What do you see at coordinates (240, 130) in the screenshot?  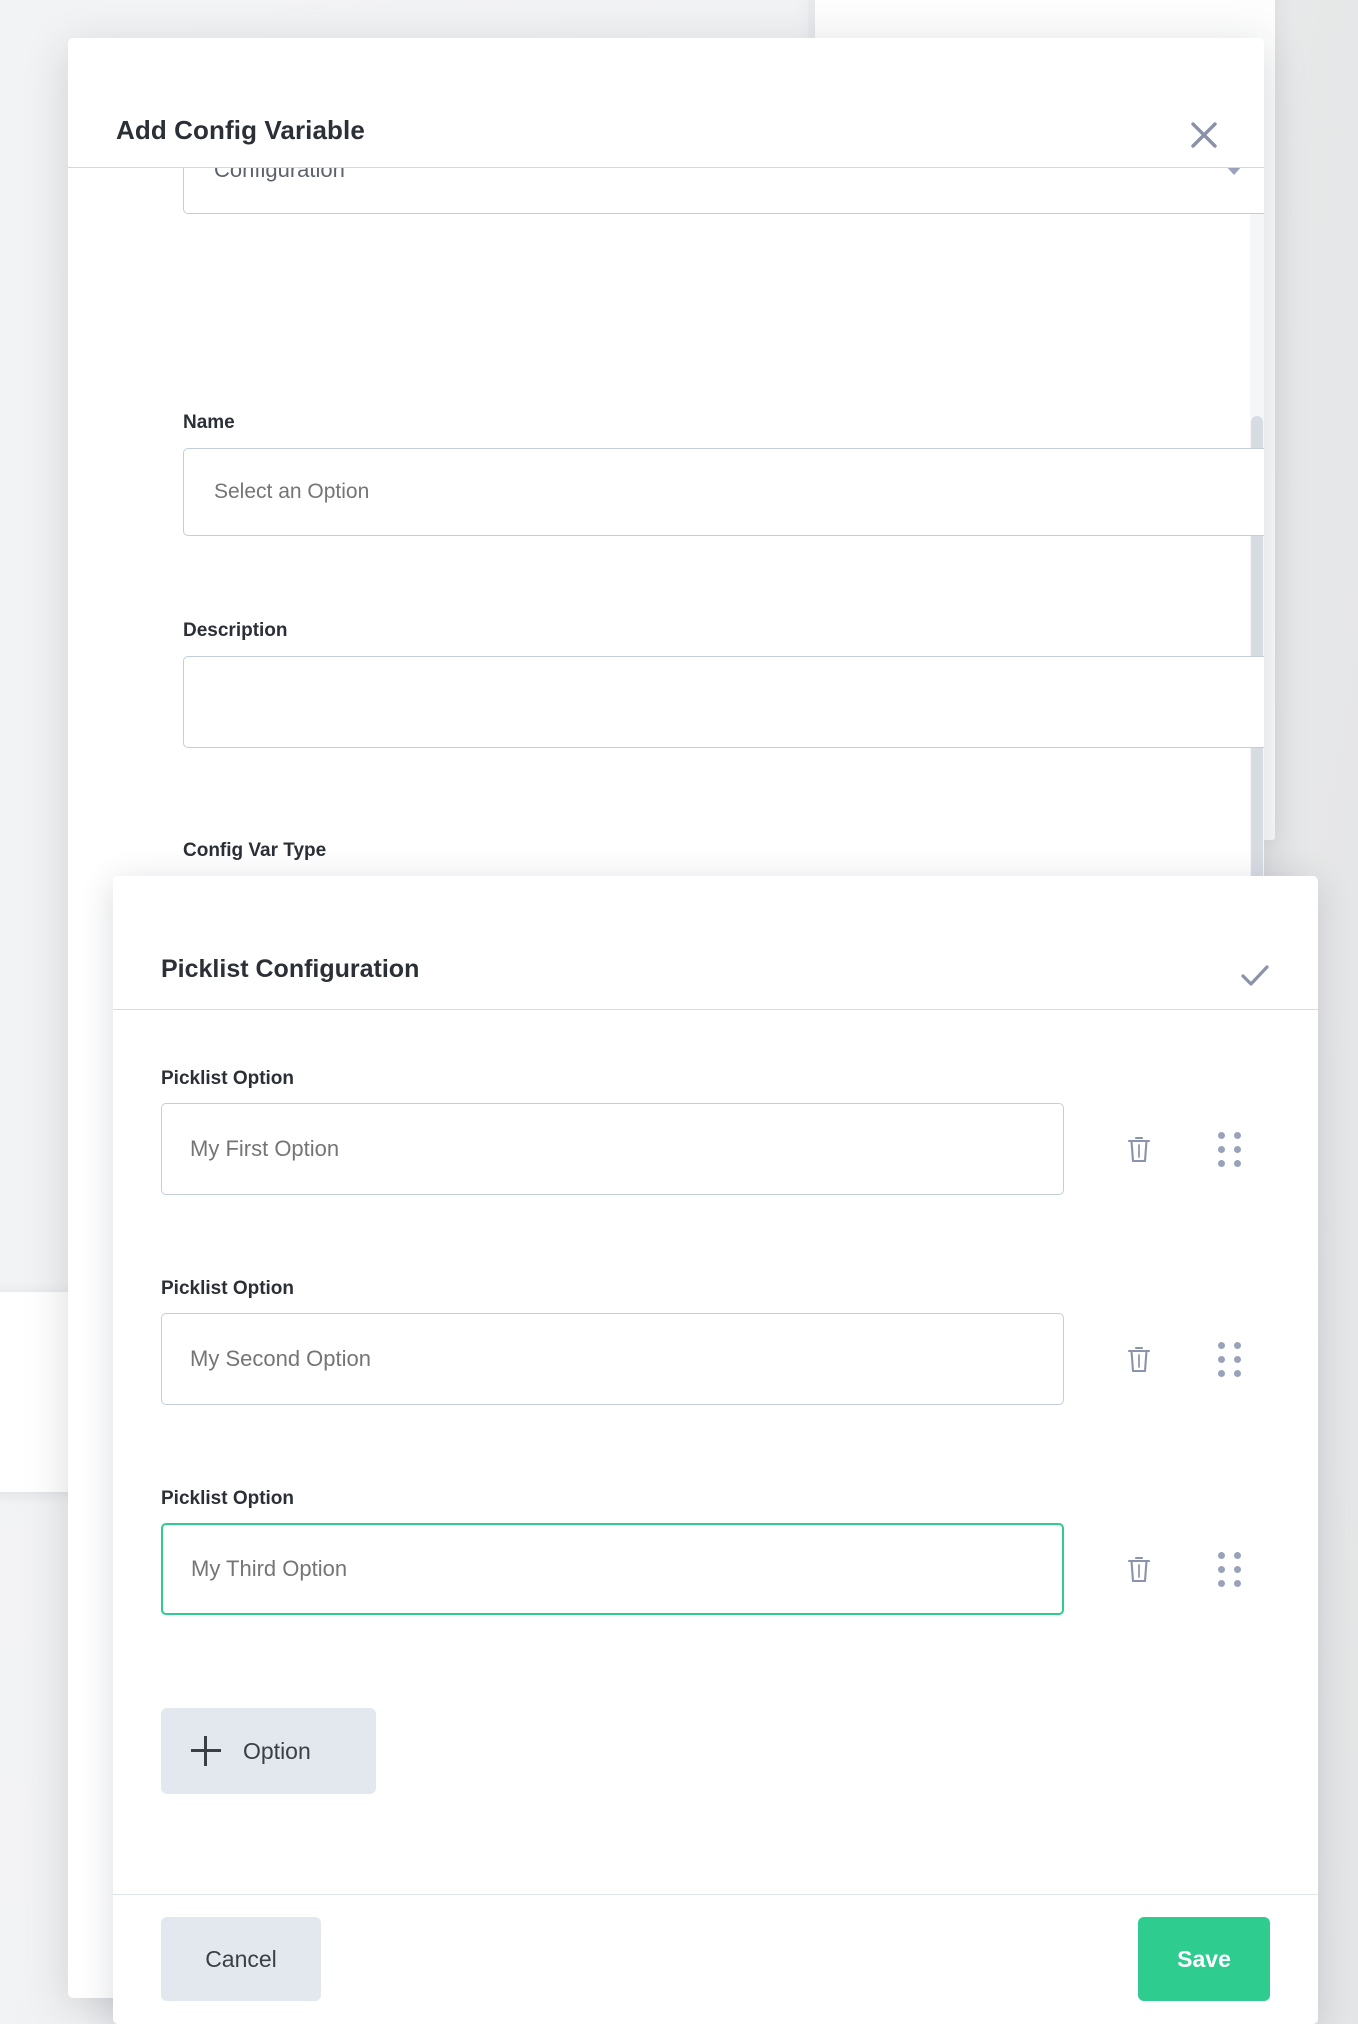 I see `page-title: Add Config Variable` at bounding box center [240, 130].